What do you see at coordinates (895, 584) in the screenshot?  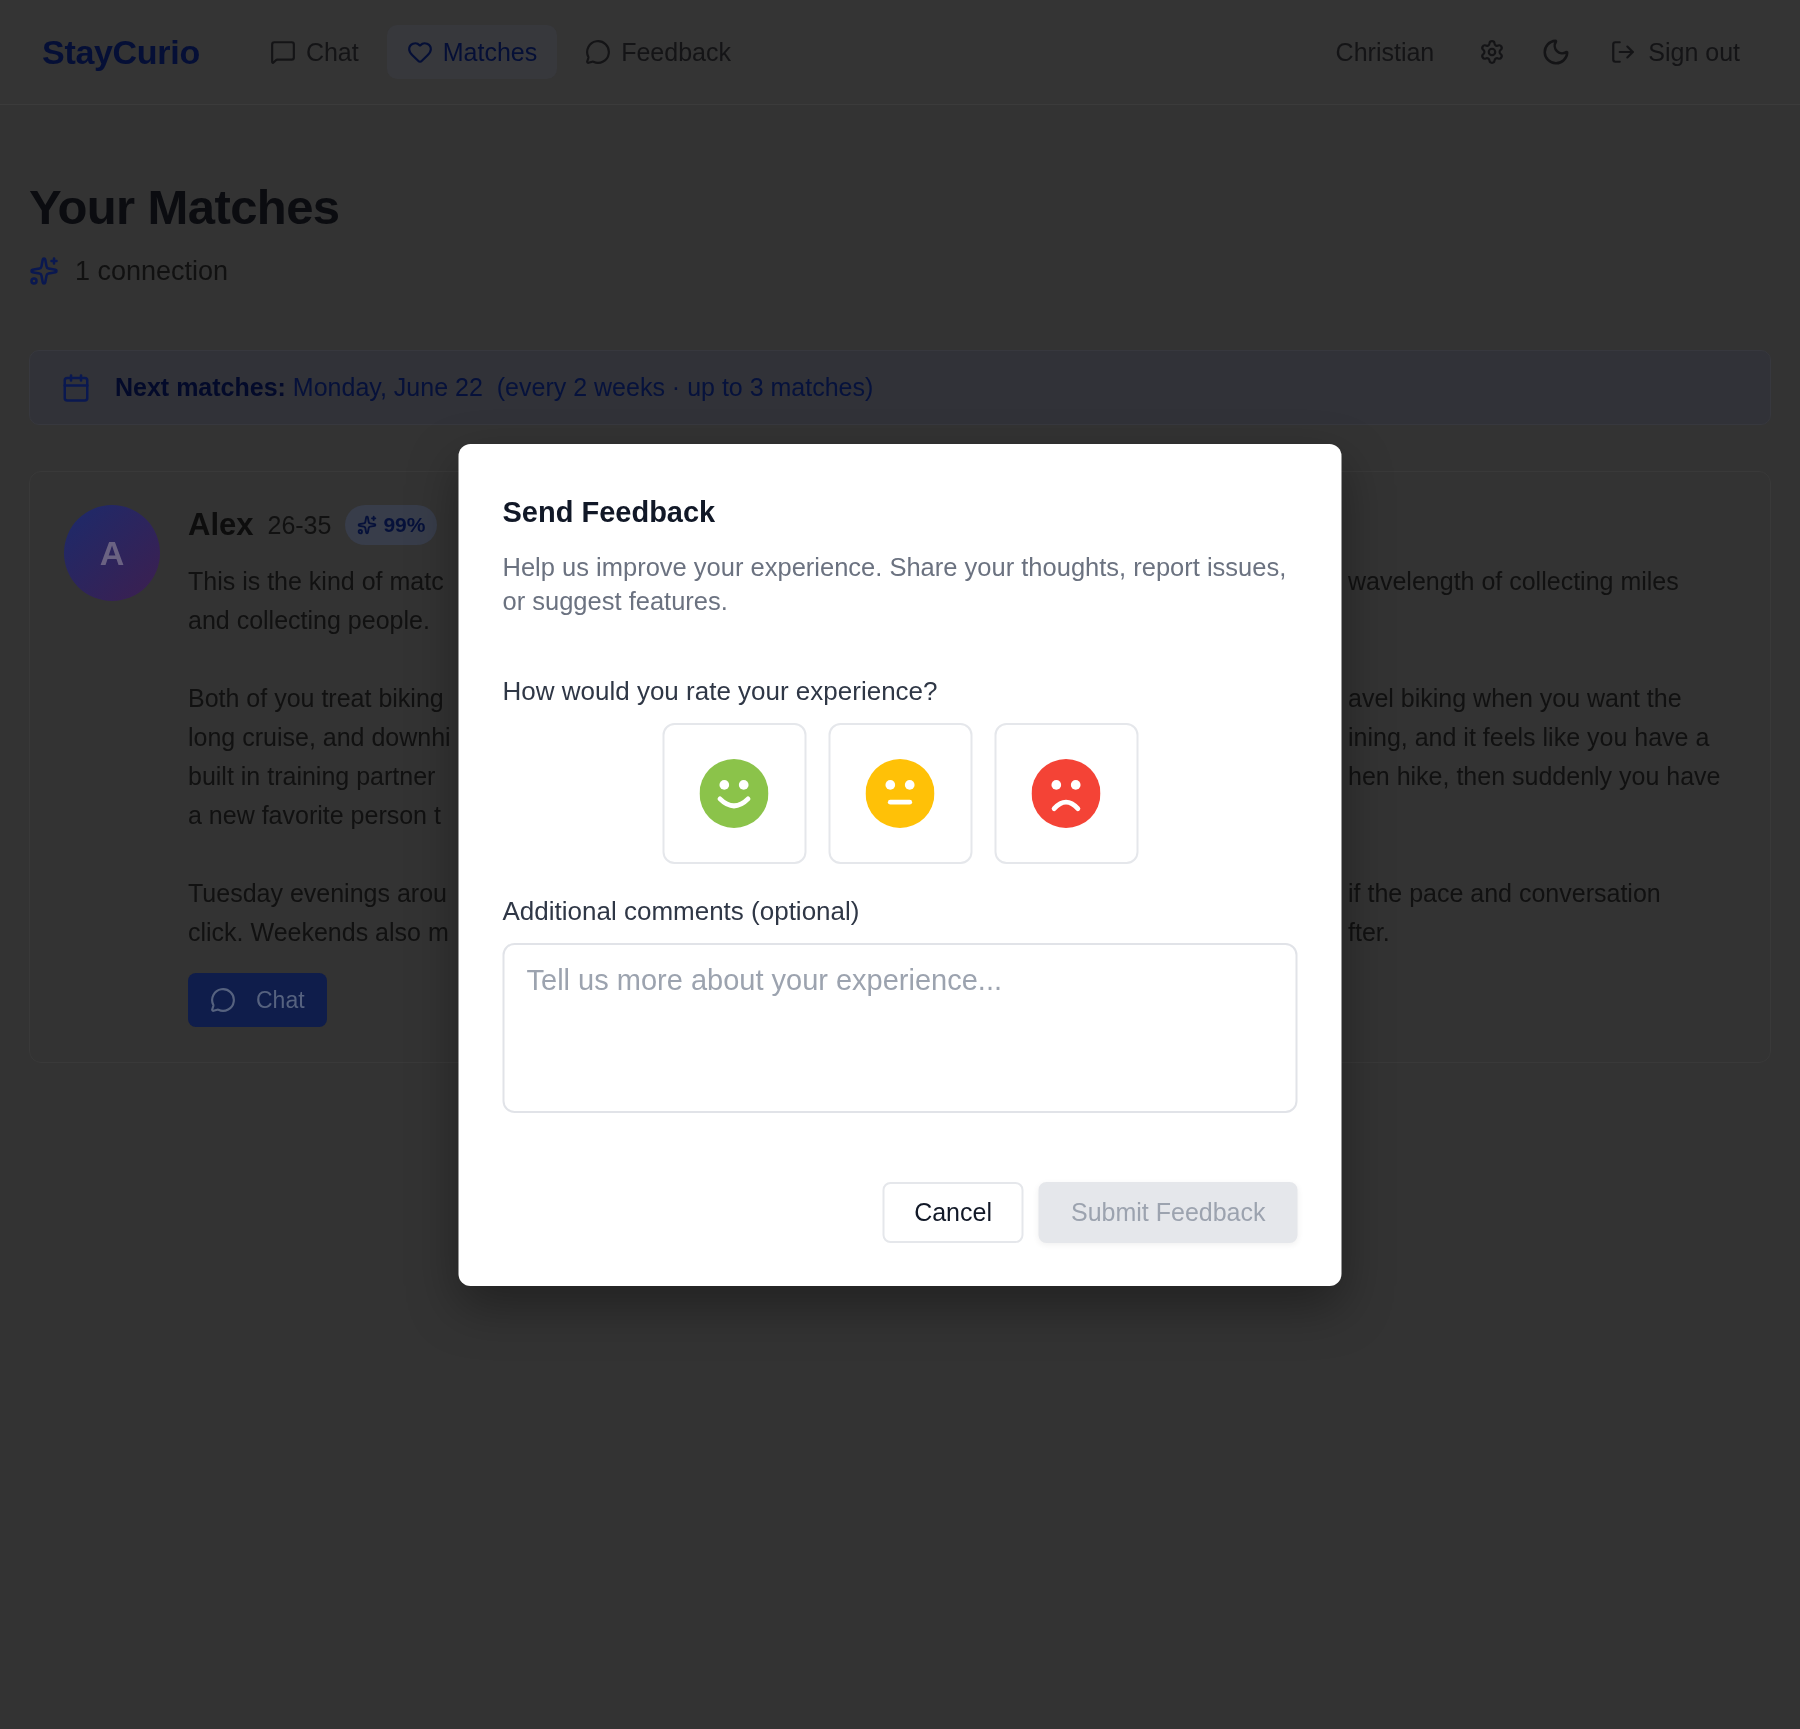 I see `dialog-description: Help us improve your experience. Share your thoughts, report issues, or suggest features.` at bounding box center [895, 584].